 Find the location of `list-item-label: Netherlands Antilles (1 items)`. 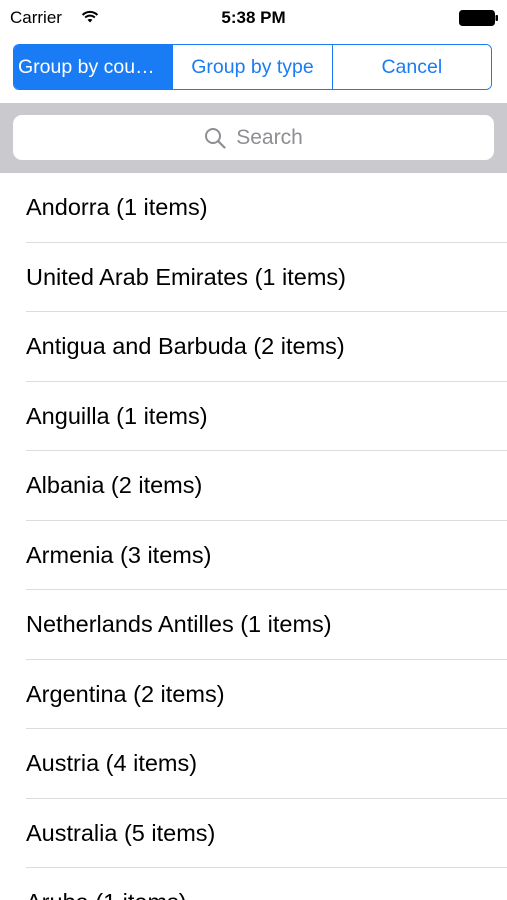

list-item-label: Netherlands Antilles (1 items) is located at coordinates (179, 624).